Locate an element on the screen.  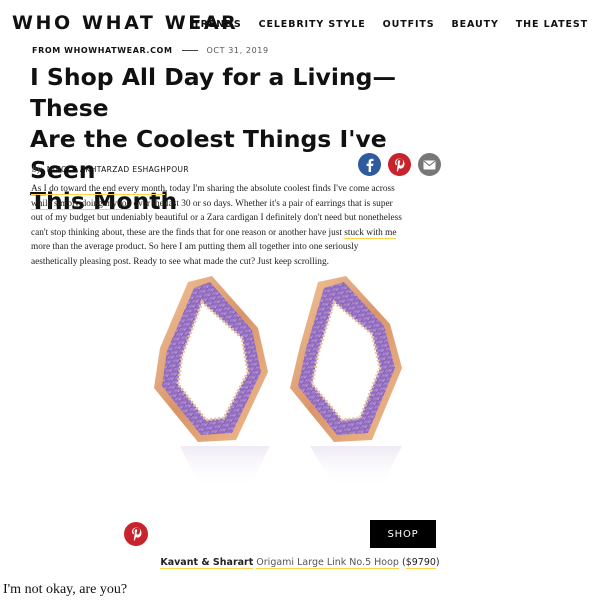
meta-divider is located at coordinates (189, 50).